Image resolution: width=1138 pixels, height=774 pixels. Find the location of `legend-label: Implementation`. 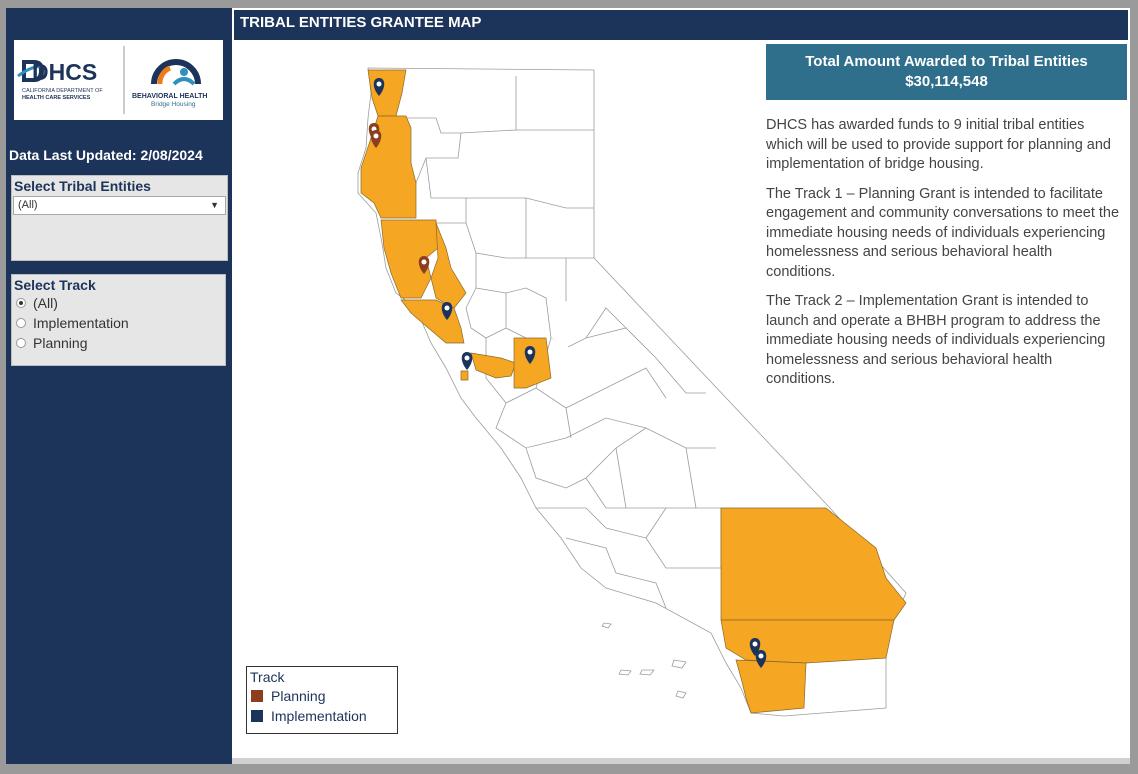

legend-label: Implementation is located at coordinates (319, 716).